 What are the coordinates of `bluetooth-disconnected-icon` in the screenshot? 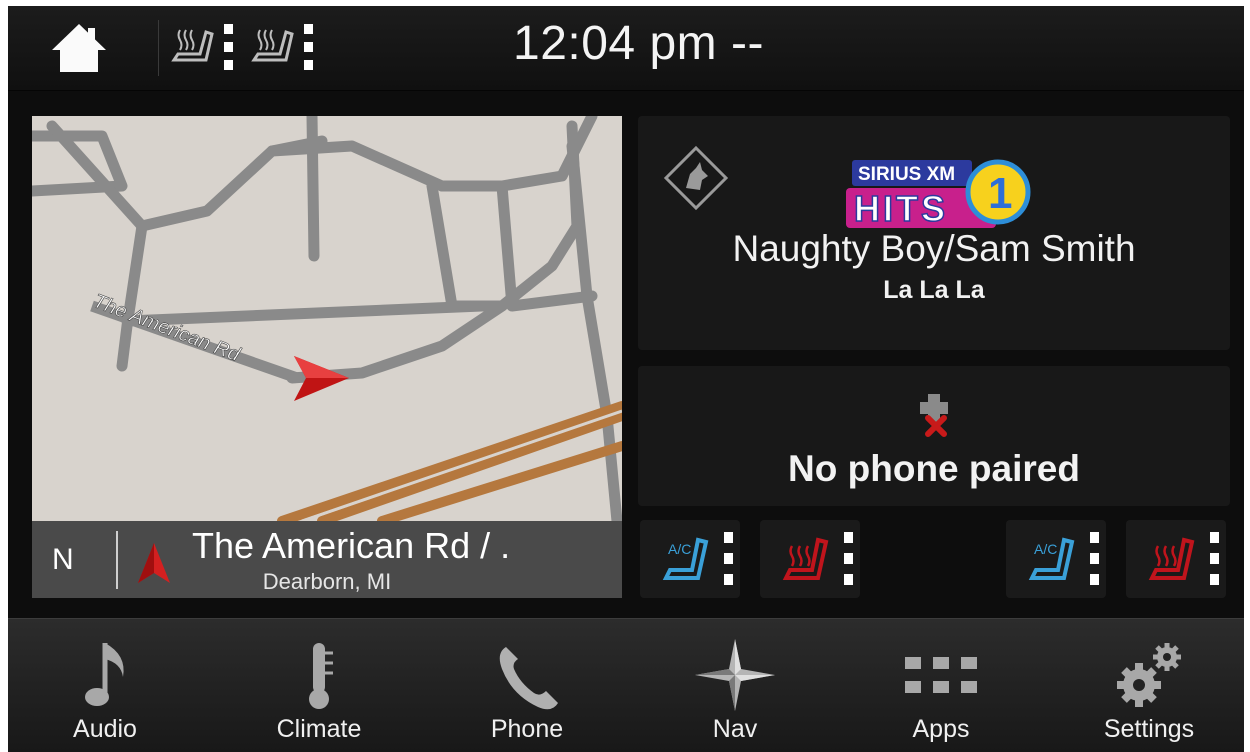 It's located at (934, 415).